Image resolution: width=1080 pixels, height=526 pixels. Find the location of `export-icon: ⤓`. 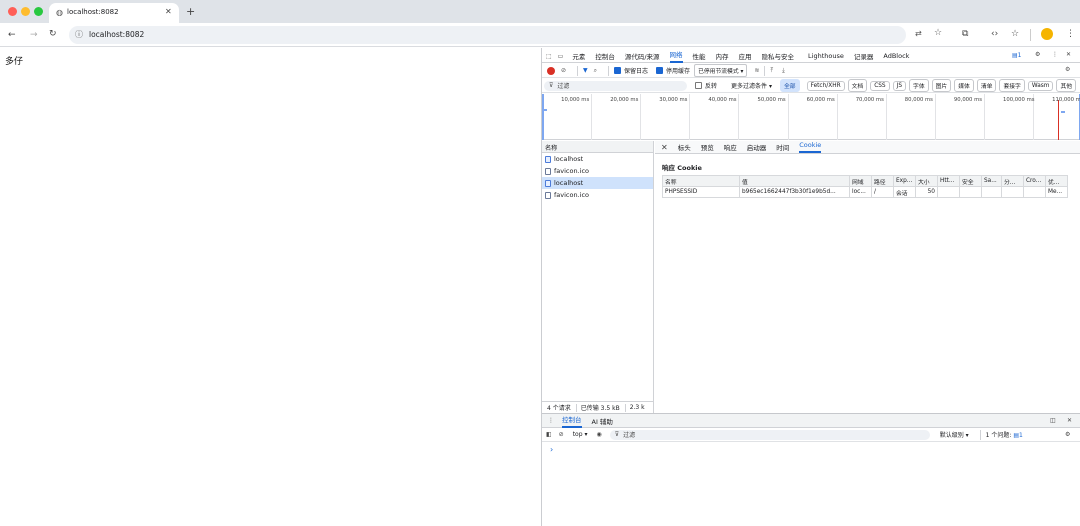

export-icon: ⤓ is located at coordinates (783, 71).